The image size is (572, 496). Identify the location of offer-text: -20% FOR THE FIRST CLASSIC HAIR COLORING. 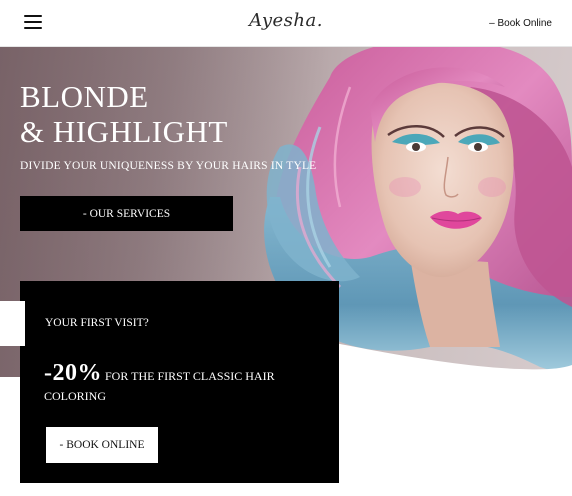
(174, 383).